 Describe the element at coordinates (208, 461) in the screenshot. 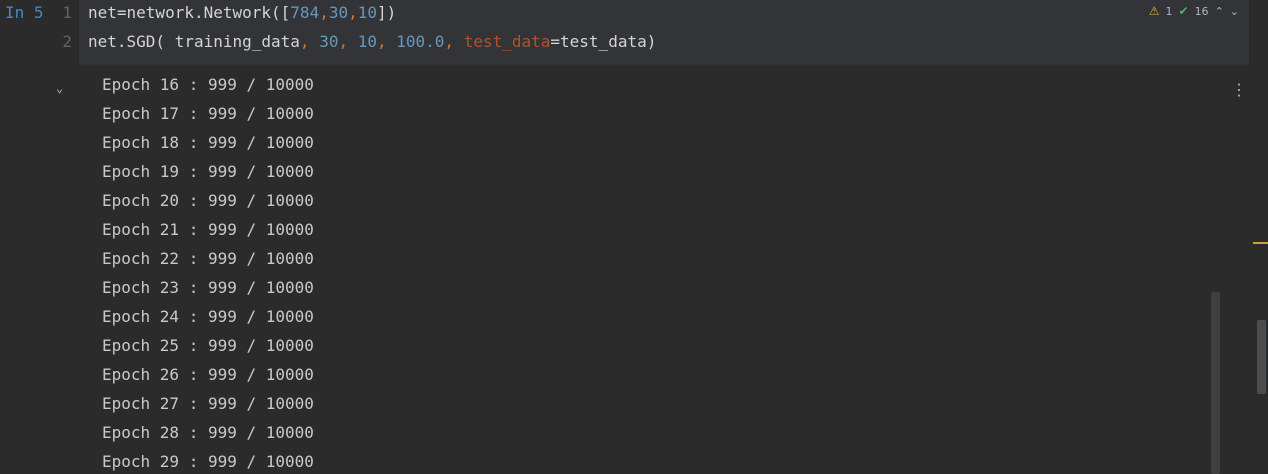

I see `output-line: Epoch 29 : 999 / 10000` at that location.